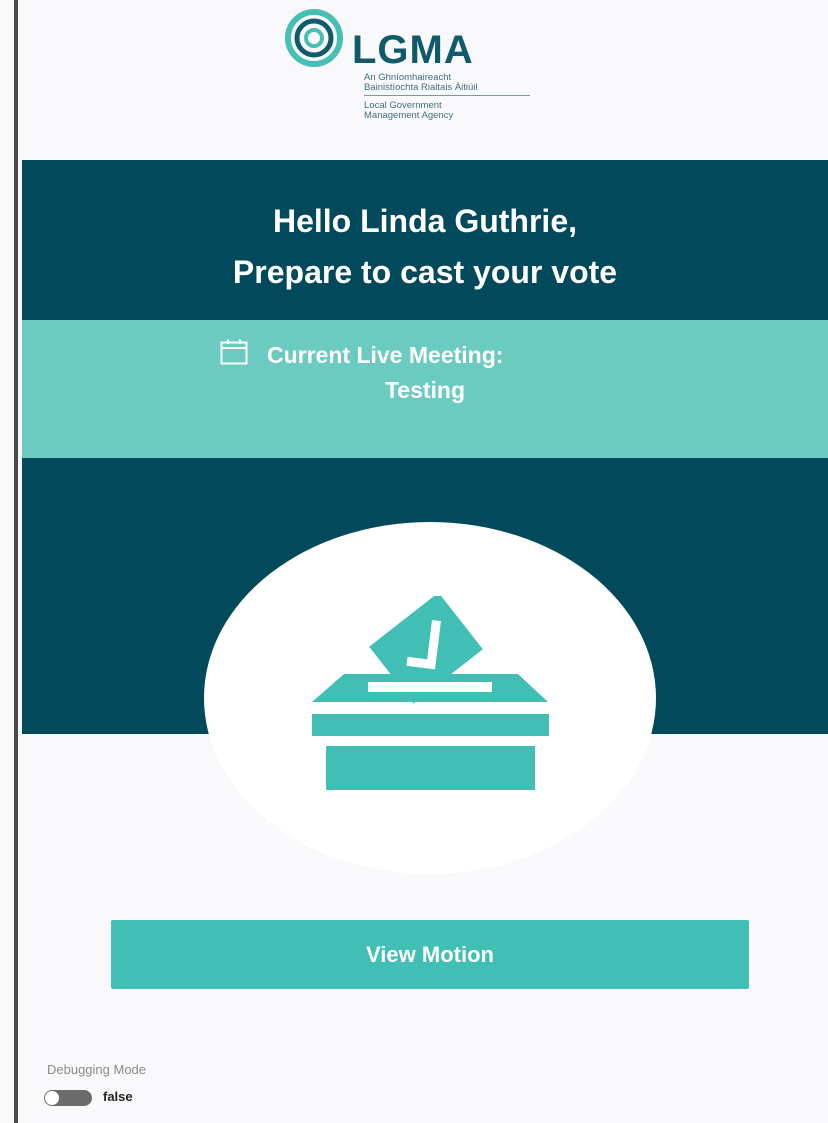 The height and width of the screenshot is (1123, 828). Describe the element at coordinates (430, 693) in the screenshot. I see `ballot-box-icon` at that location.